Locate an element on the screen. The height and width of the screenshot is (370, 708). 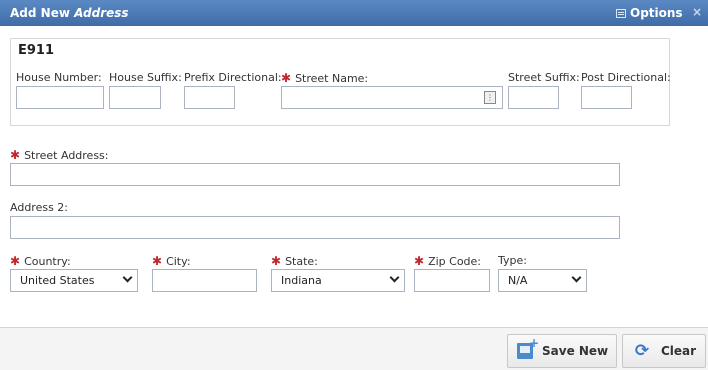
state-value: Indiana is located at coordinates (301, 280).